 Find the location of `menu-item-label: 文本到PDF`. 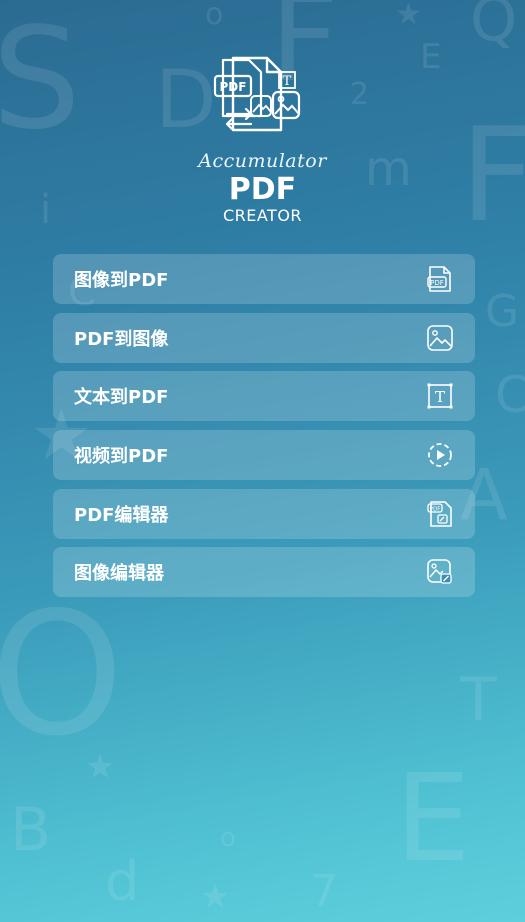

menu-item-label: 文本到PDF is located at coordinates (121, 398).